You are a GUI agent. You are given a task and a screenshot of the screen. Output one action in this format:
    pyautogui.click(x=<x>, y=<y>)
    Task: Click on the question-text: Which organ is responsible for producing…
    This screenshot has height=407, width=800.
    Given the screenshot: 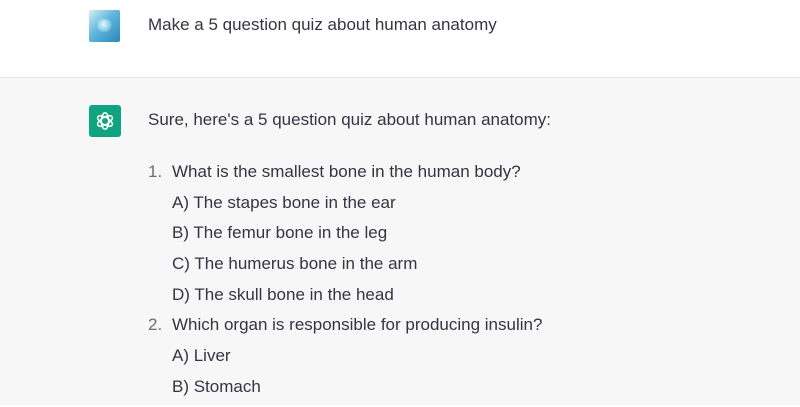 What is the action you would take?
    pyautogui.click(x=357, y=325)
    